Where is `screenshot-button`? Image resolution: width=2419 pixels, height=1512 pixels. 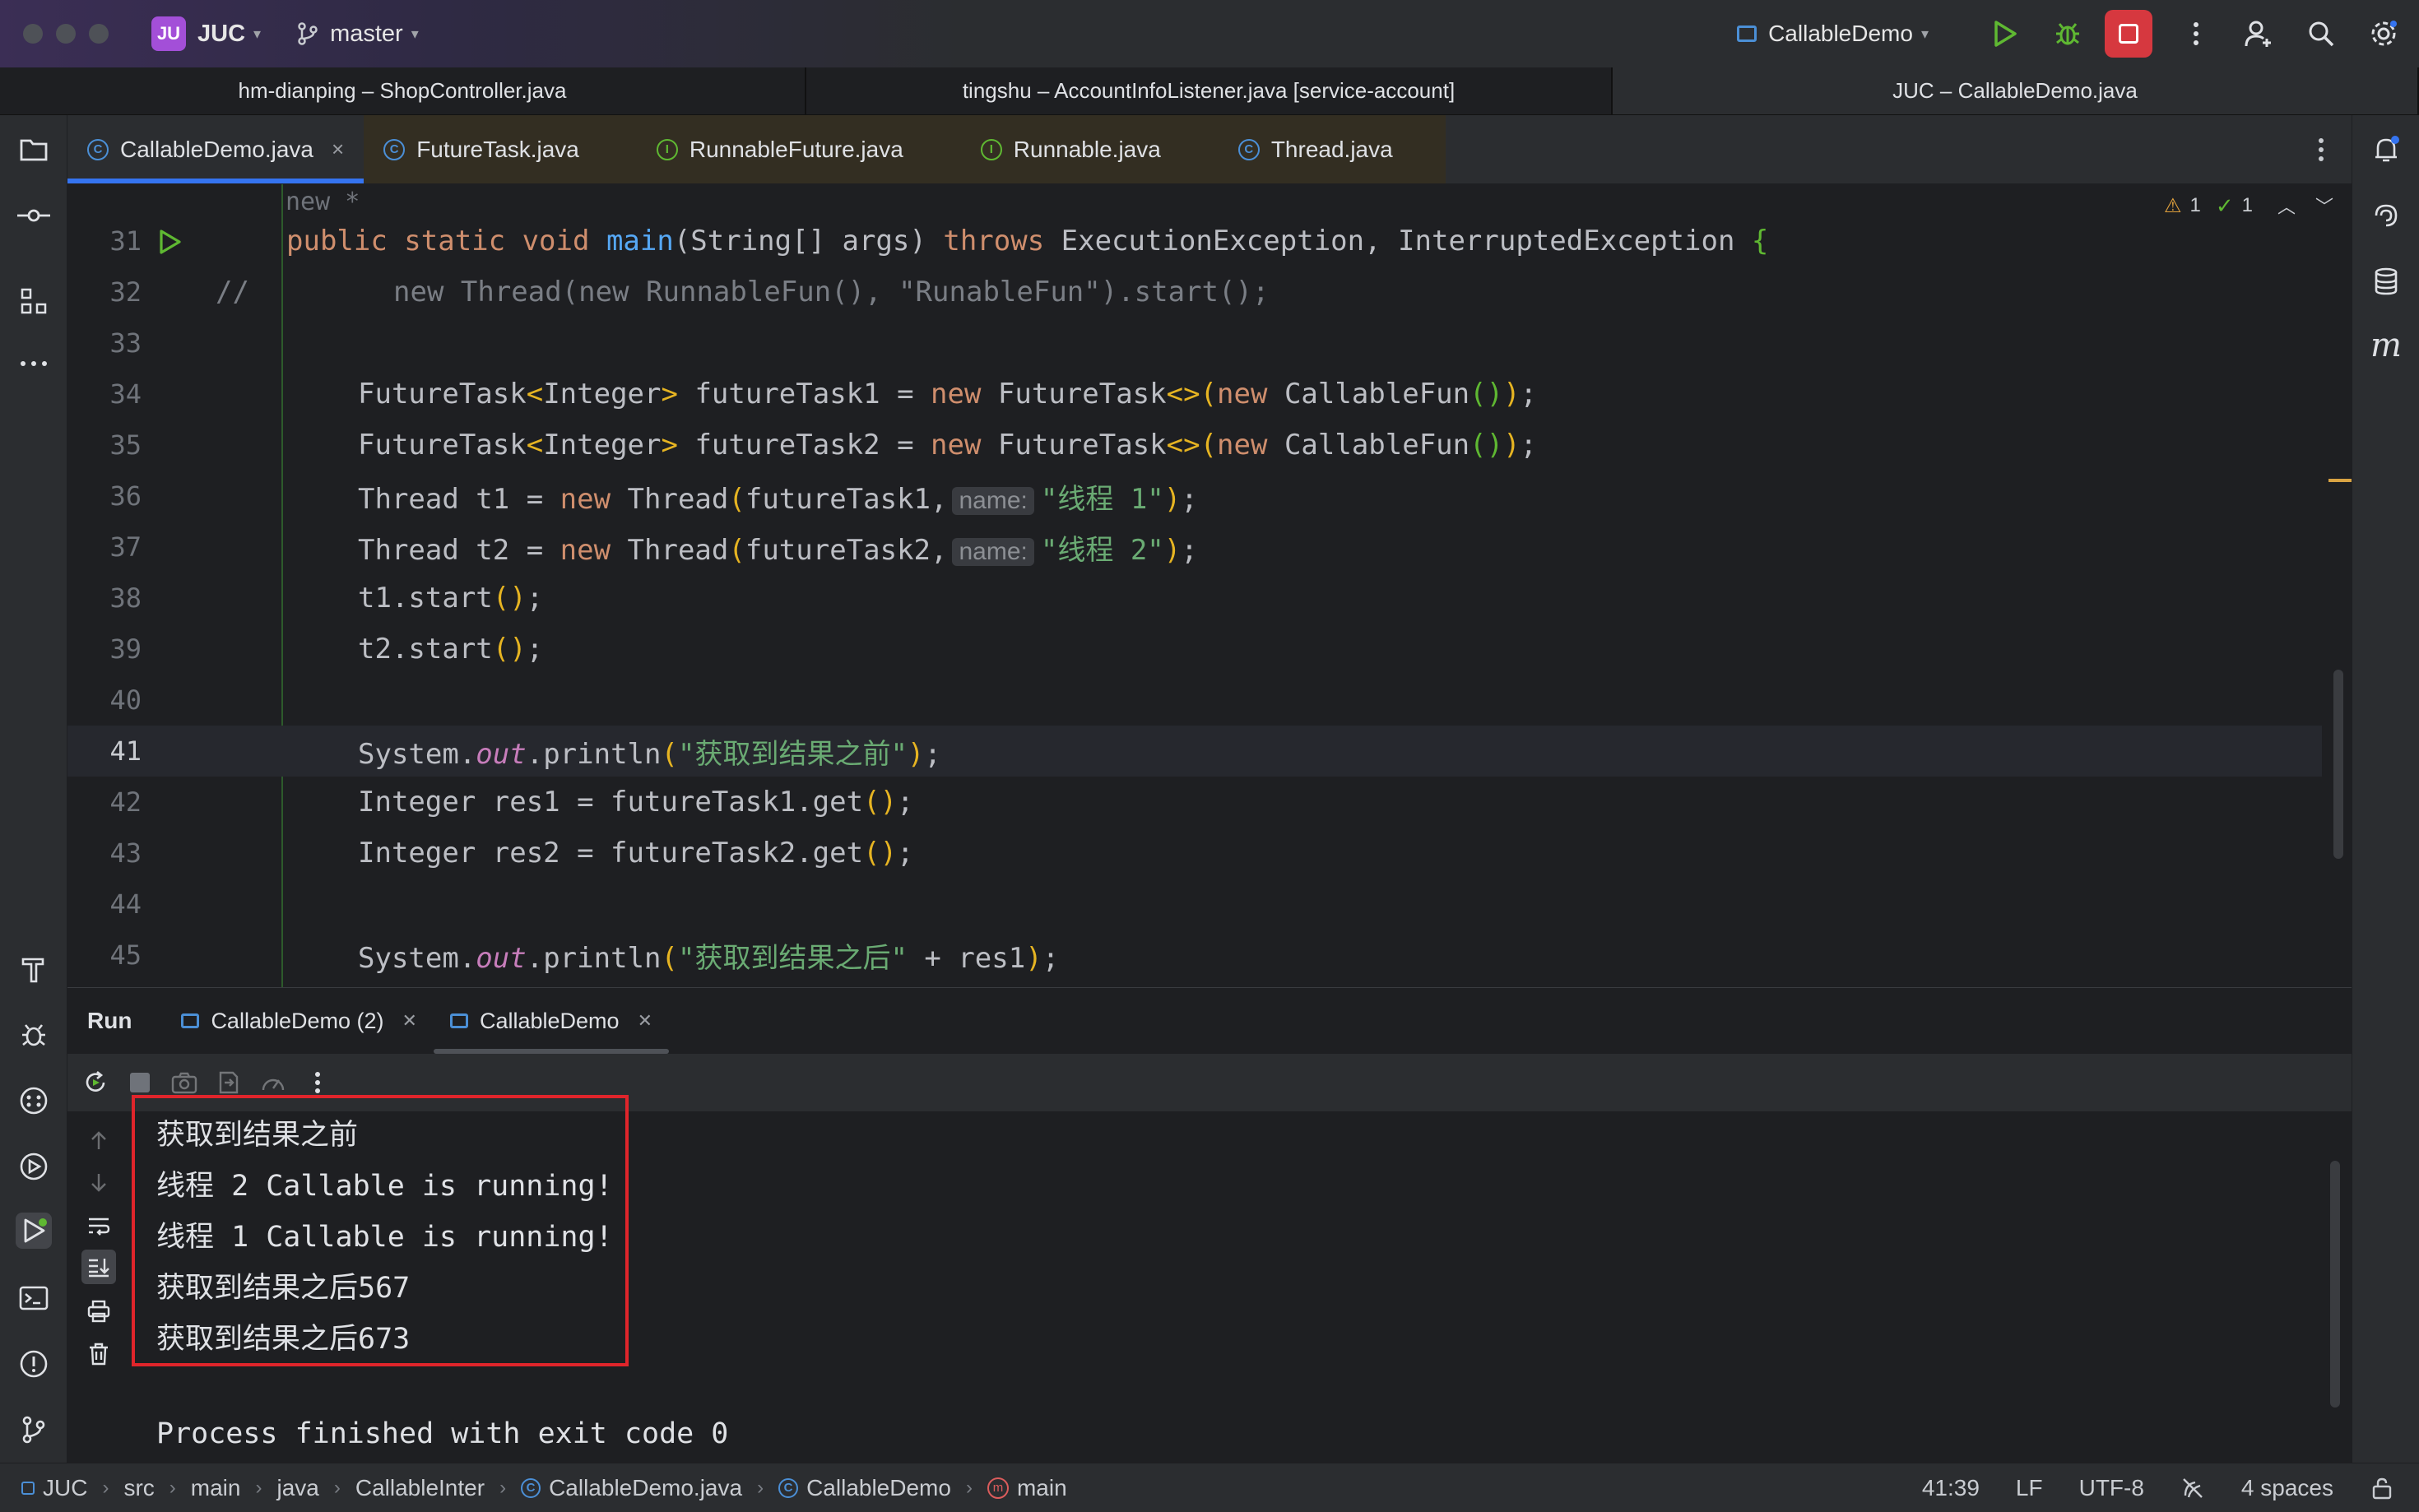 screenshot-button is located at coordinates (184, 1082).